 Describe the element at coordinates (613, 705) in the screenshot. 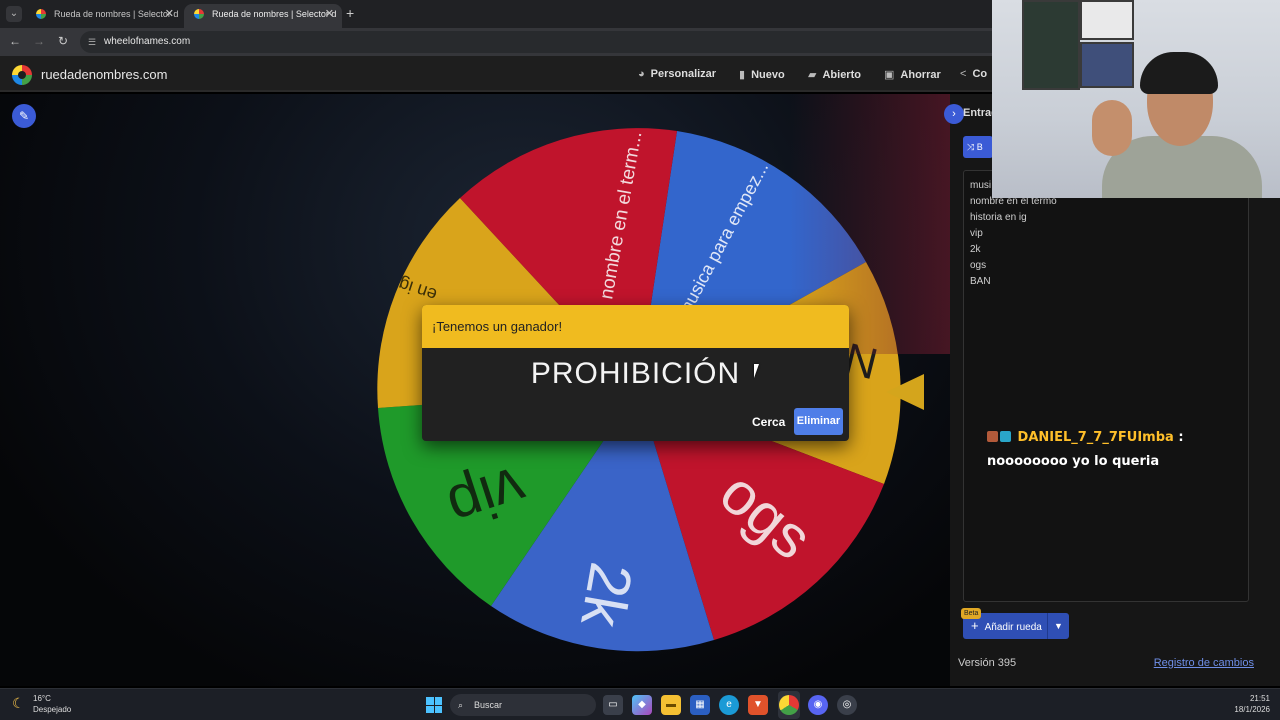

I see `task-view-icon: ▭` at that location.